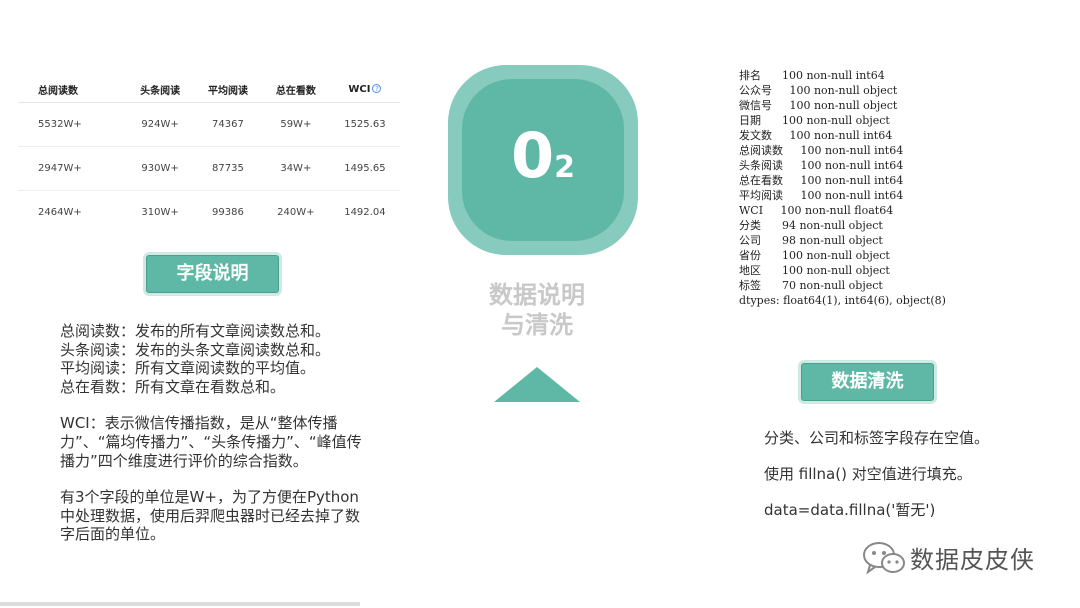 The height and width of the screenshot is (608, 1080). What do you see at coordinates (160, 90) in the screenshot?
I see `column-header: 头条阅读` at bounding box center [160, 90].